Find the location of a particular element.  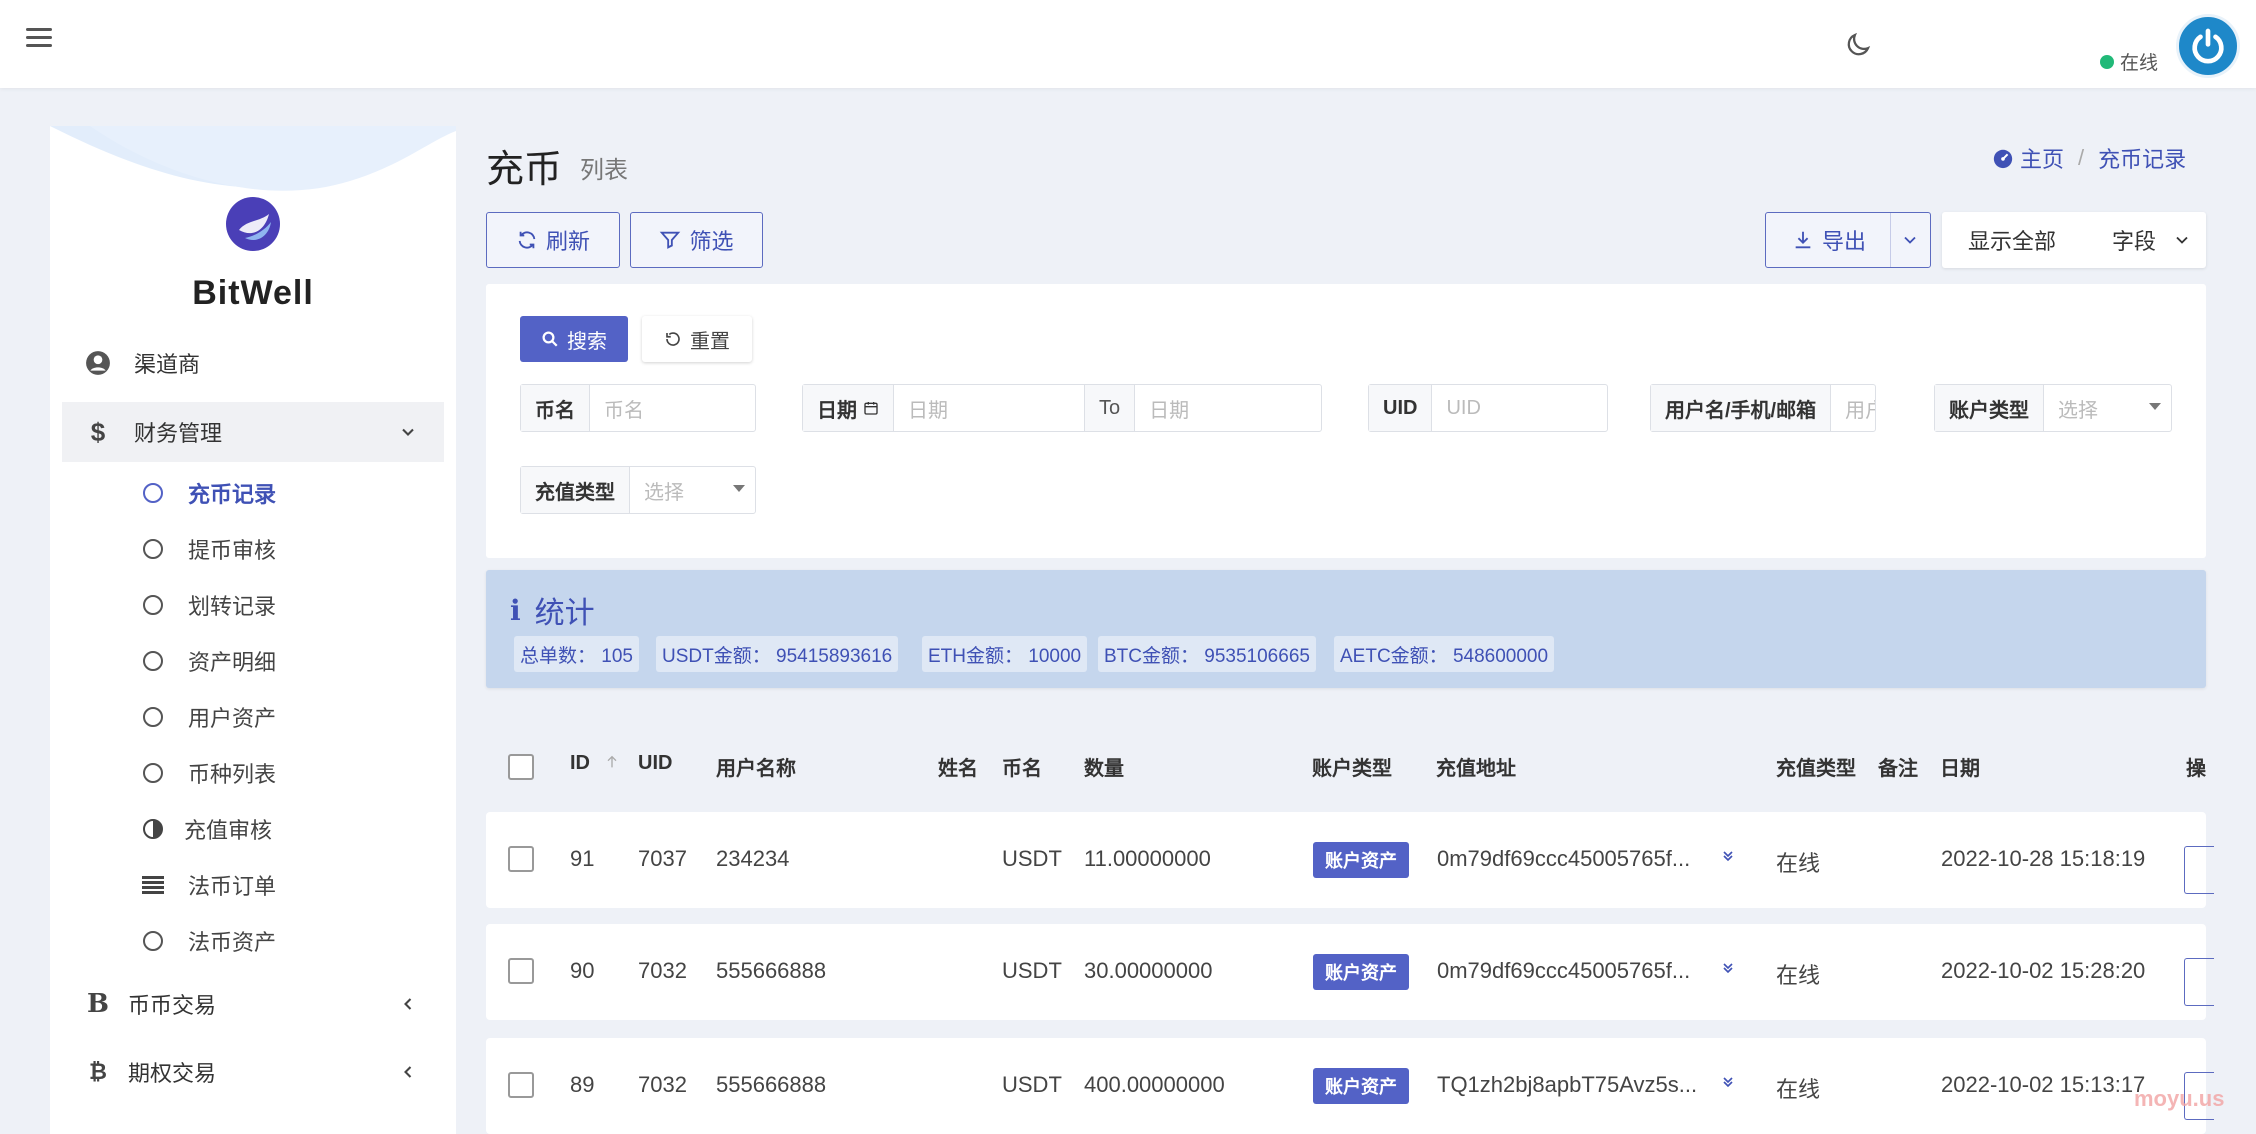

chevron-down-icon is located at coordinates (1910, 240).